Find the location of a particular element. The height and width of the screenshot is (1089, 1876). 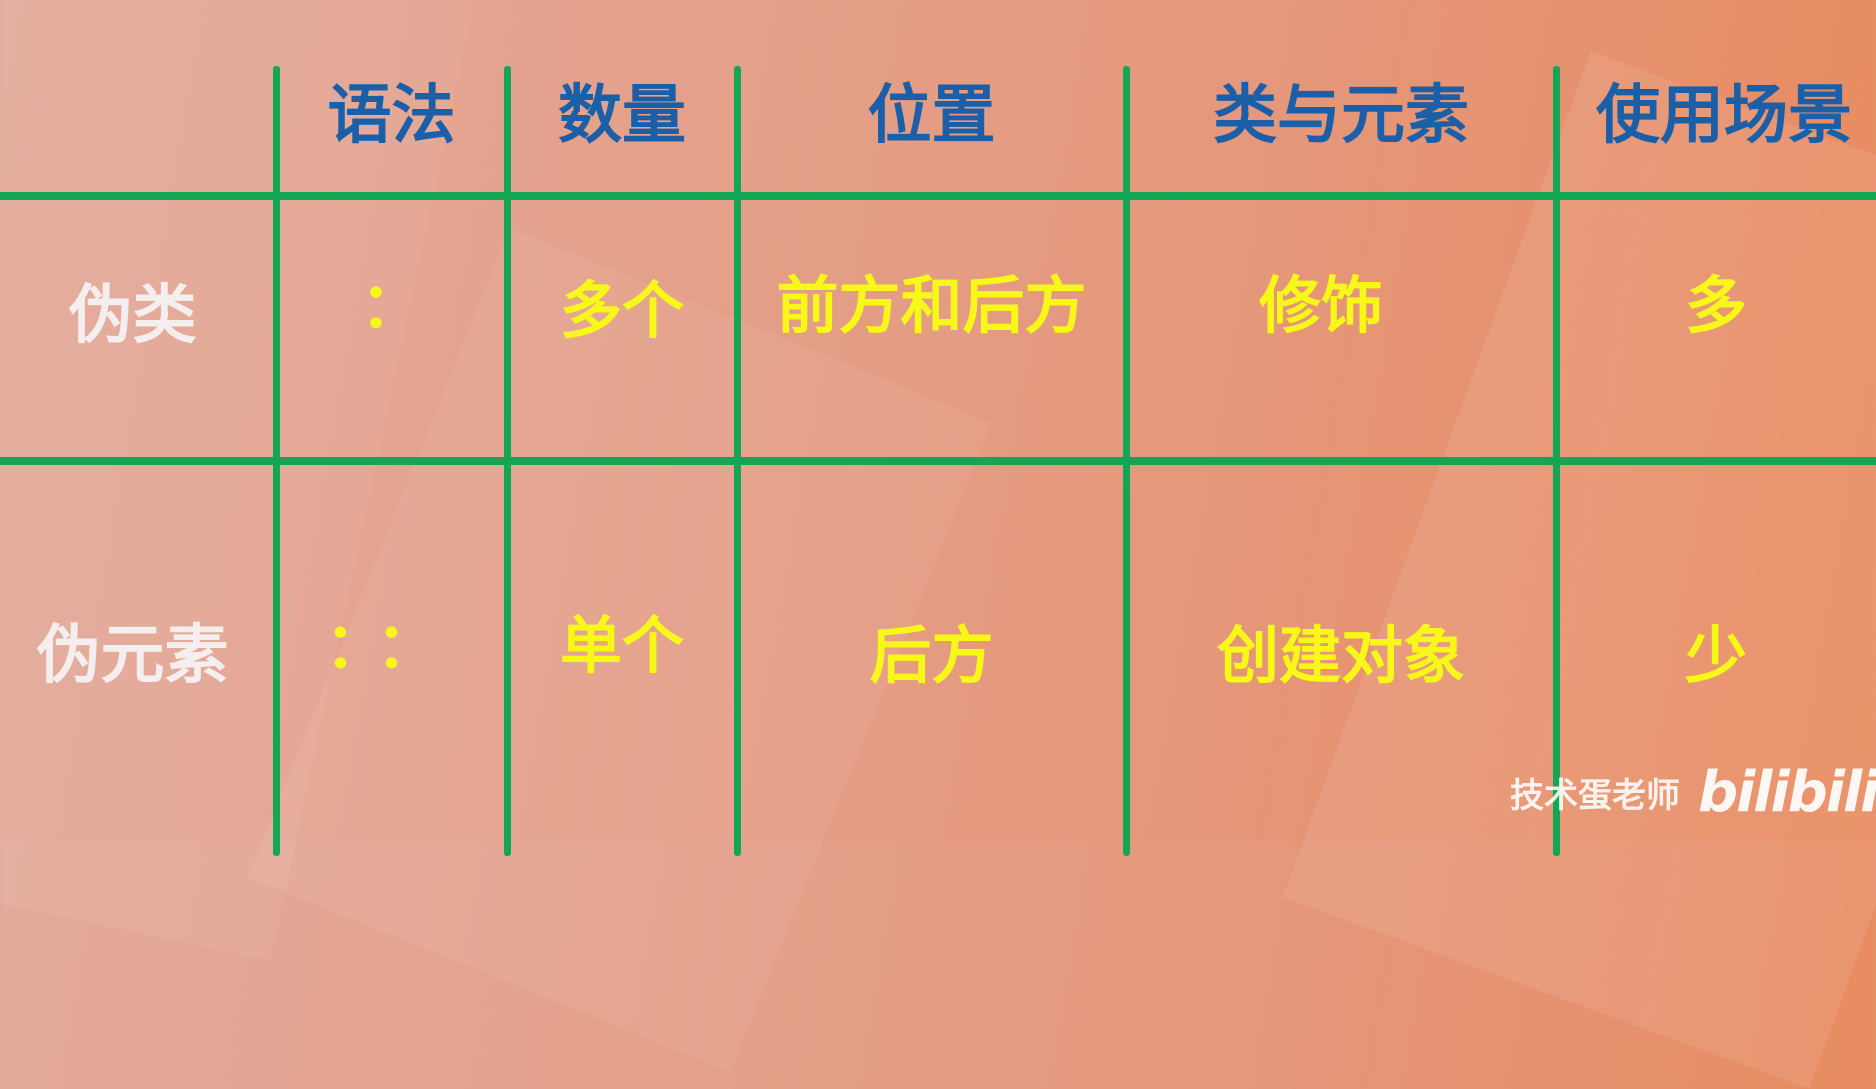

column-header-position: 位置 is located at coordinates (931, 116).